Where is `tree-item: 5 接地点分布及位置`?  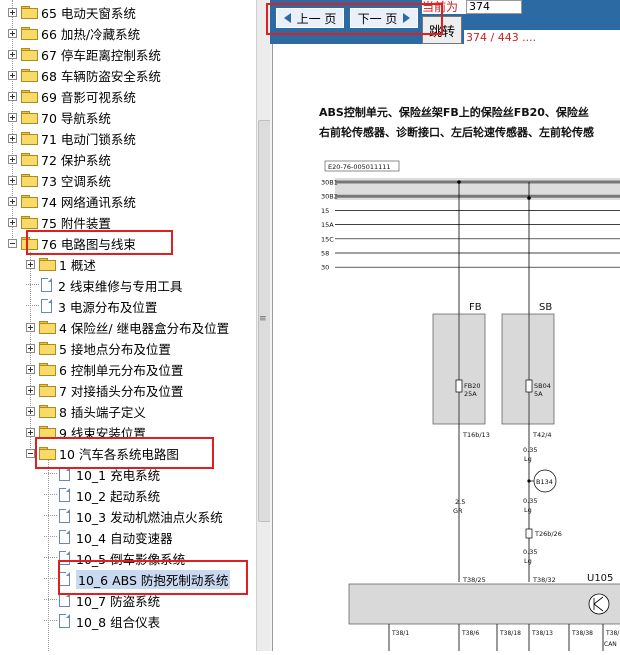
tree-item: 5 接地点分布及位置 is located at coordinates (98, 348).